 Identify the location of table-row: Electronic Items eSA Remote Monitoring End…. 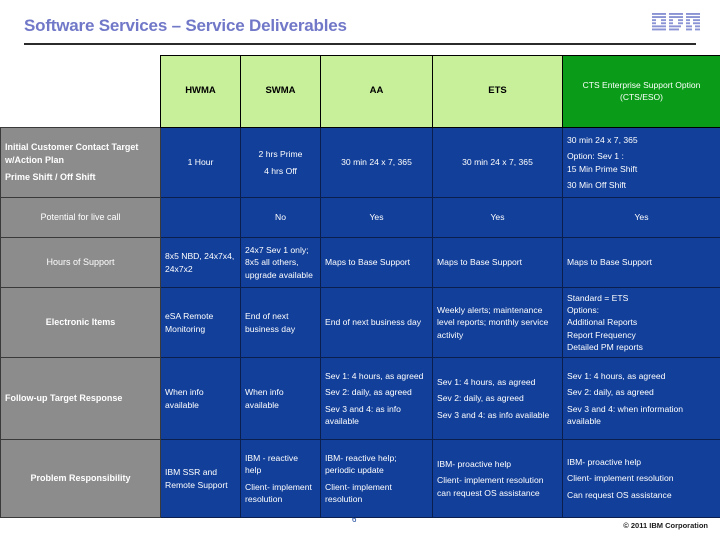
(360, 322).